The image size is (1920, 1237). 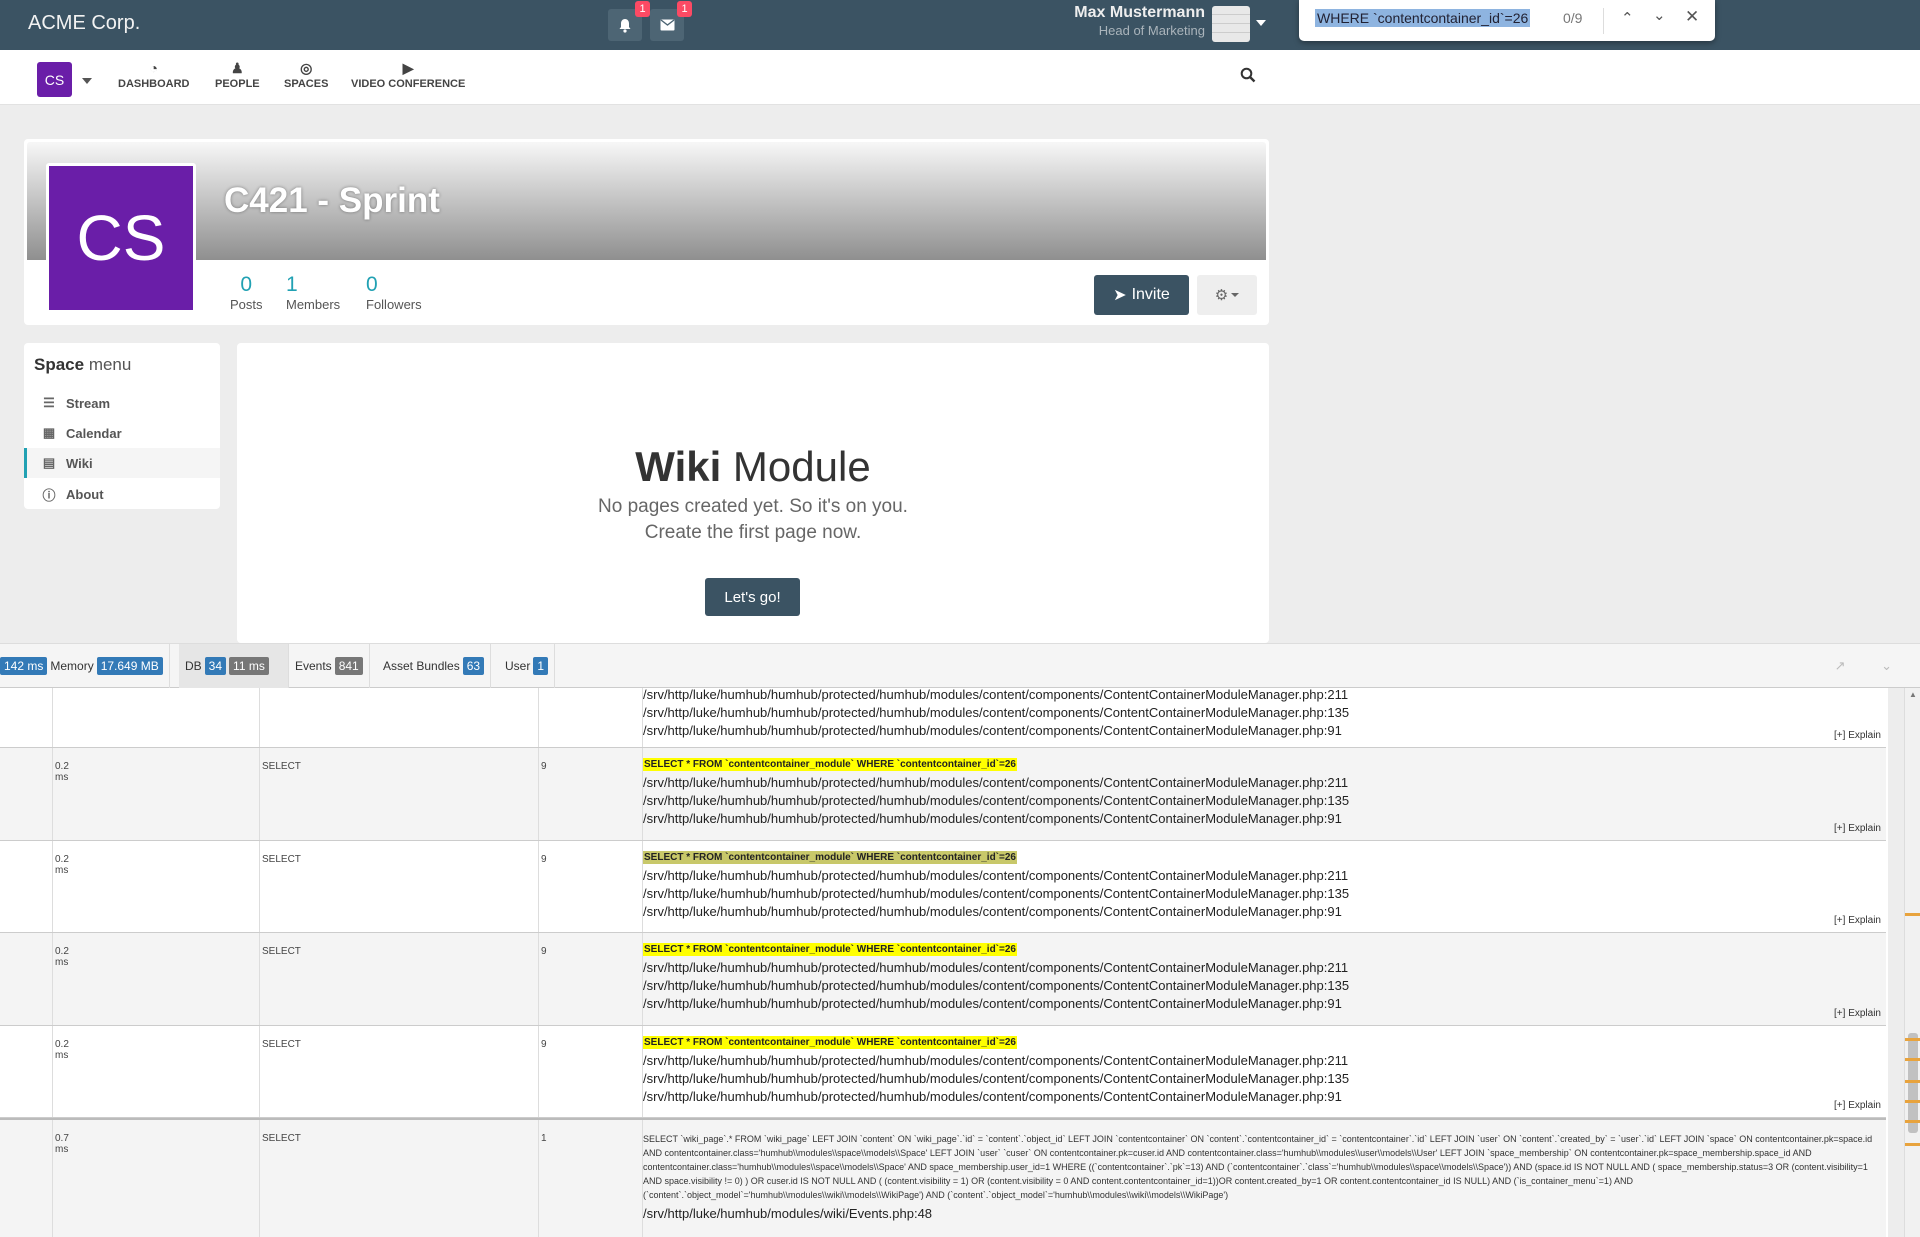 What do you see at coordinates (1863, 666) in the screenshot?
I see `debug-actions: ↗ ⌄` at bounding box center [1863, 666].